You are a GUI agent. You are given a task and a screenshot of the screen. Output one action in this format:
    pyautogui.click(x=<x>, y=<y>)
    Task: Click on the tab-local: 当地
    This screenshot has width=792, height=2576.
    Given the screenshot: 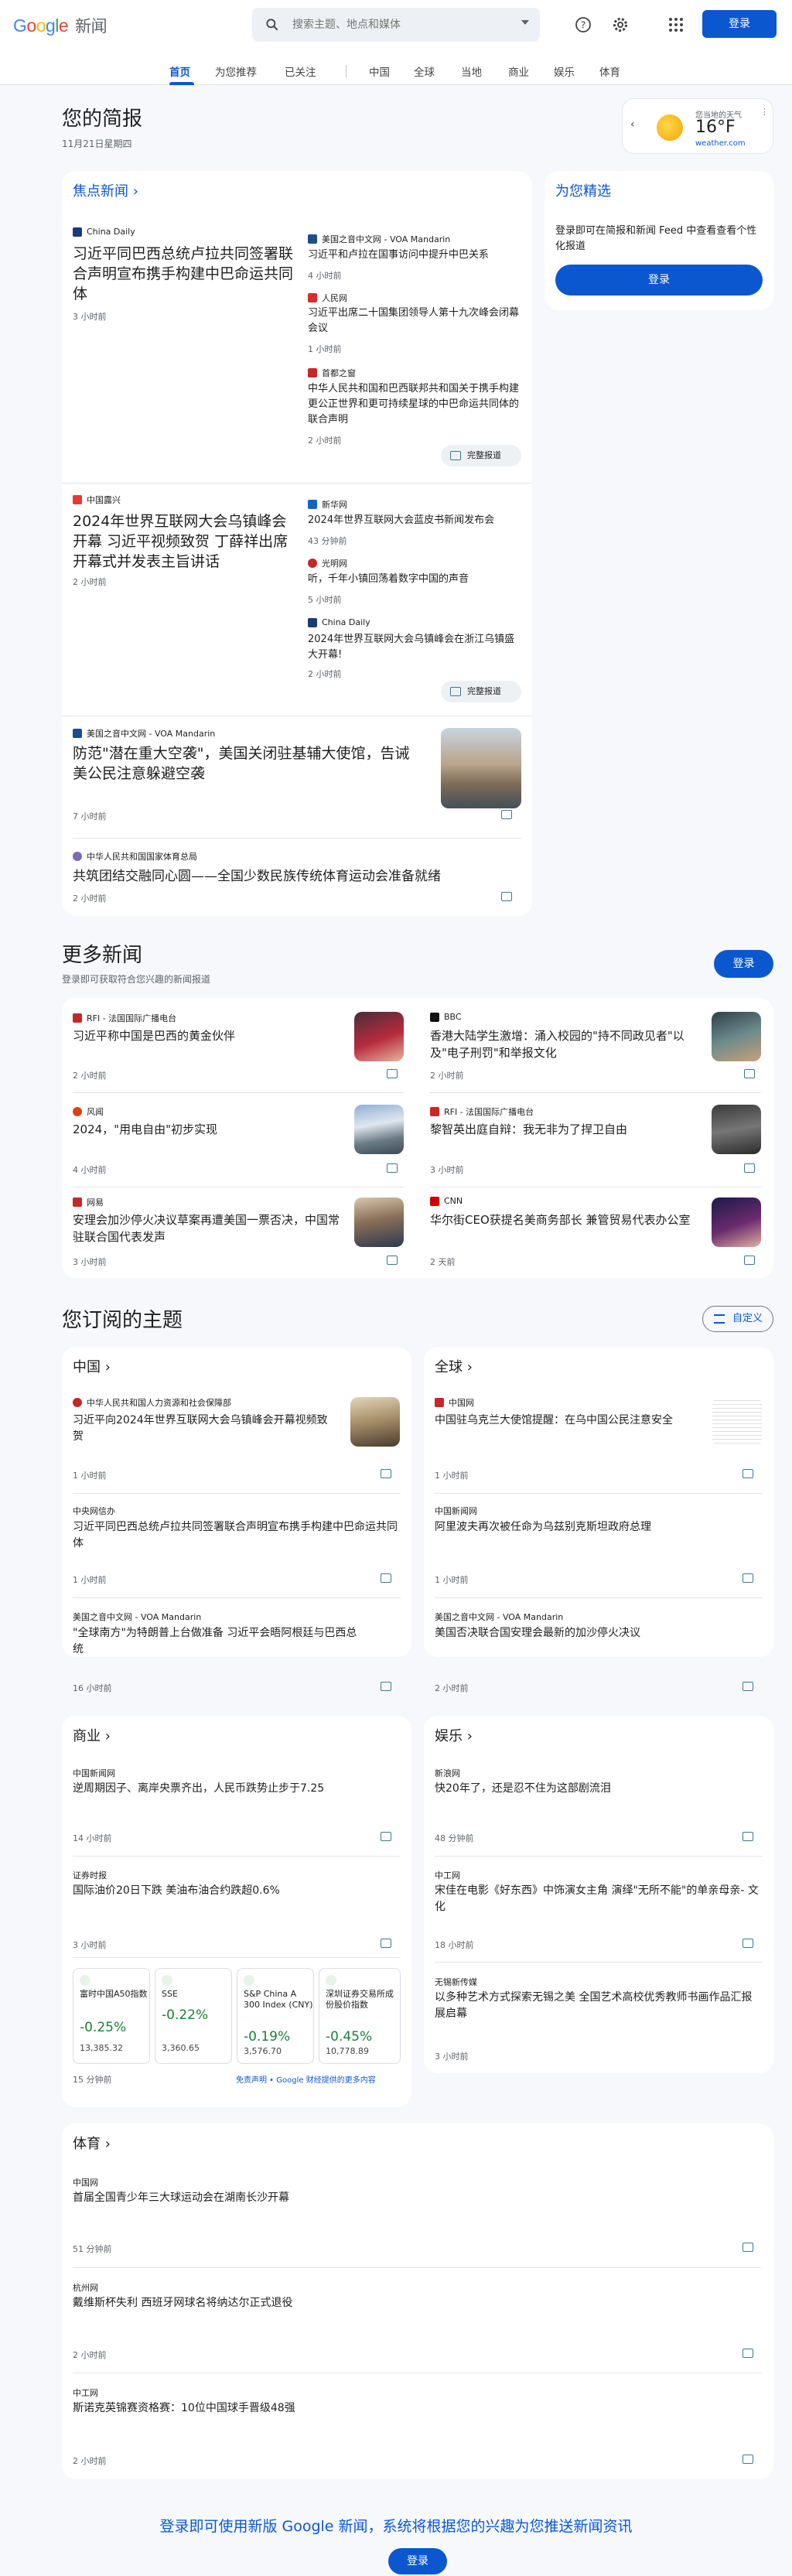 What is the action you would take?
    pyautogui.click(x=472, y=71)
    